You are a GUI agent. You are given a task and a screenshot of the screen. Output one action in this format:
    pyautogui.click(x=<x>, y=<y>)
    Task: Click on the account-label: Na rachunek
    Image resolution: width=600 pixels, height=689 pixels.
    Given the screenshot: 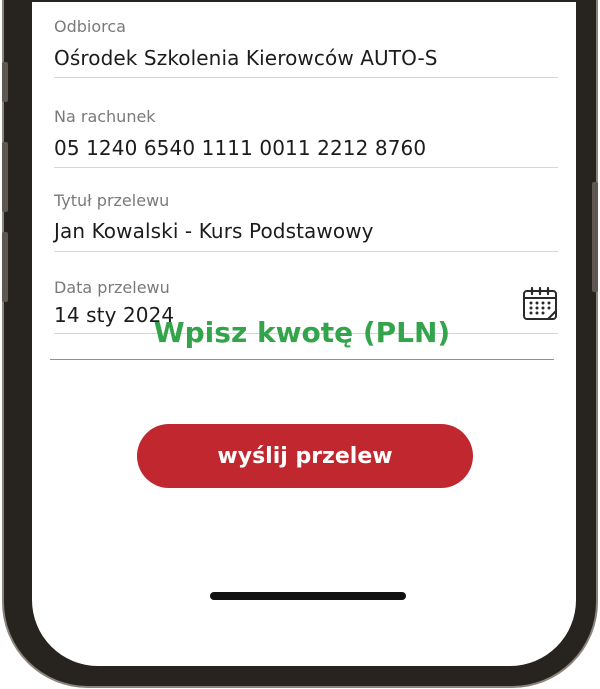 What is the action you would take?
    pyautogui.click(x=105, y=116)
    